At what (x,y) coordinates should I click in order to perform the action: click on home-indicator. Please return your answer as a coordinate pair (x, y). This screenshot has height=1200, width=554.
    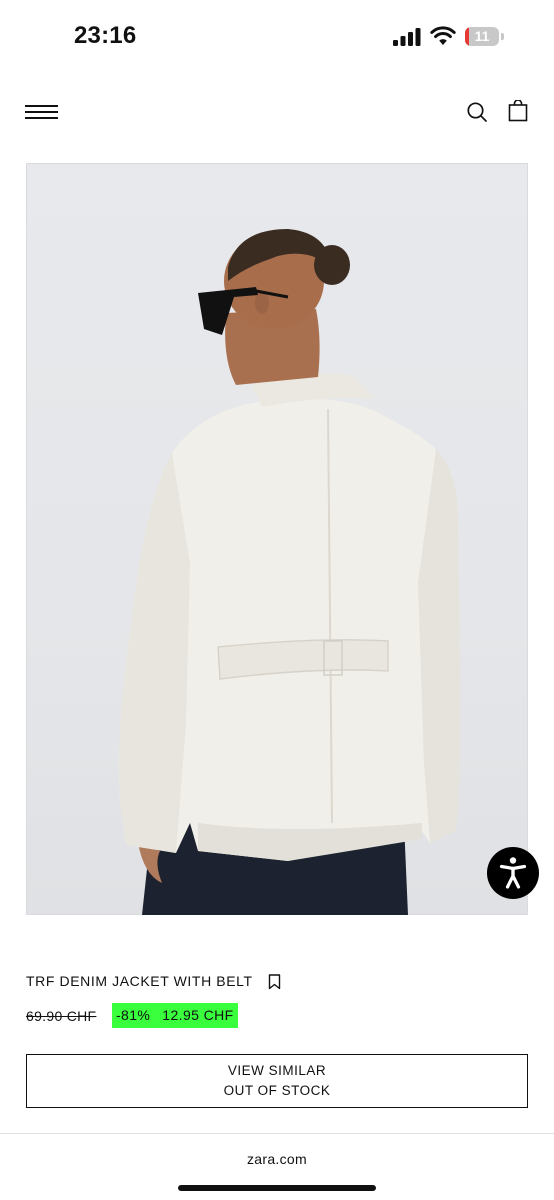
    Looking at the image, I should click on (277, 1188).